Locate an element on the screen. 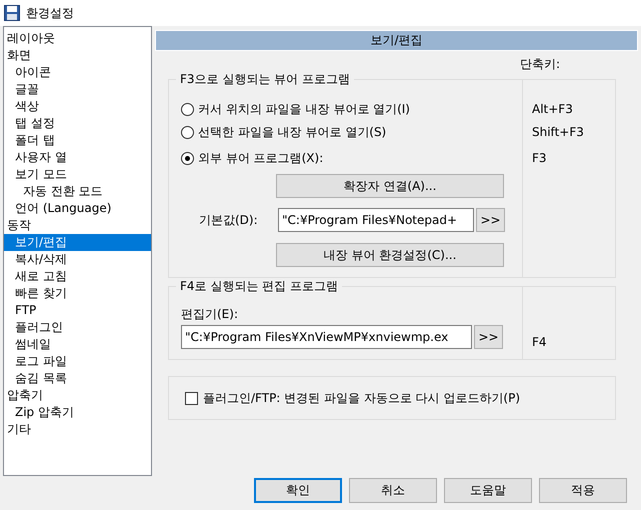 The height and width of the screenshot is (510, 641). window-title: 환경설정 is located at coordinates (50, 13).